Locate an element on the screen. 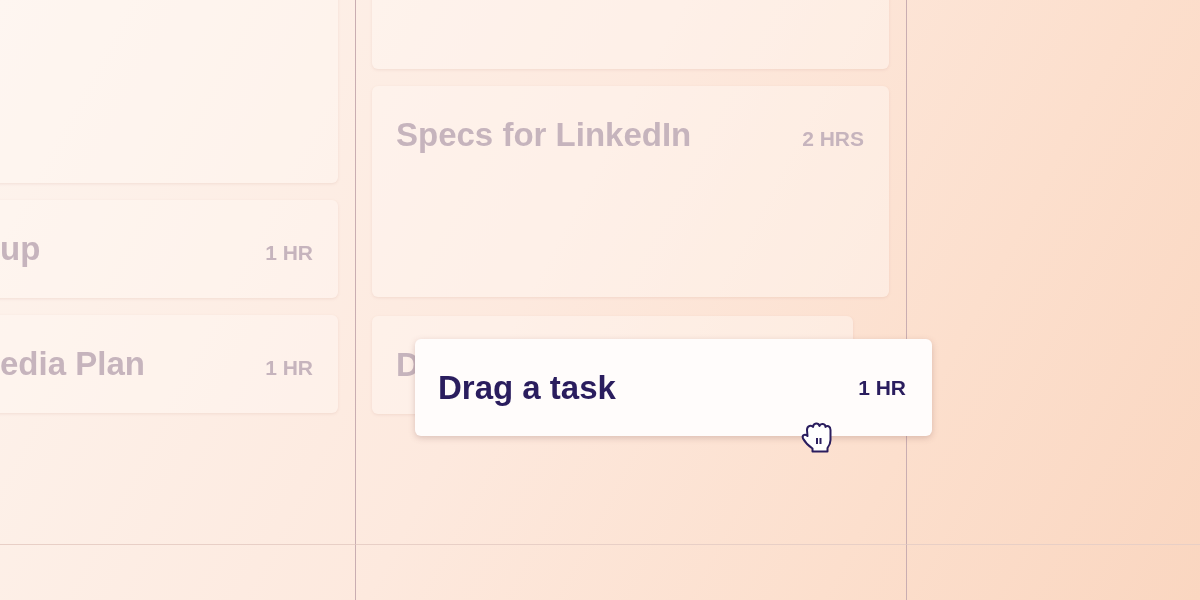 The image size is (1200, 600). dragged-card-overlay: Drag a task 1 HR is located at coordinates (673, 387).